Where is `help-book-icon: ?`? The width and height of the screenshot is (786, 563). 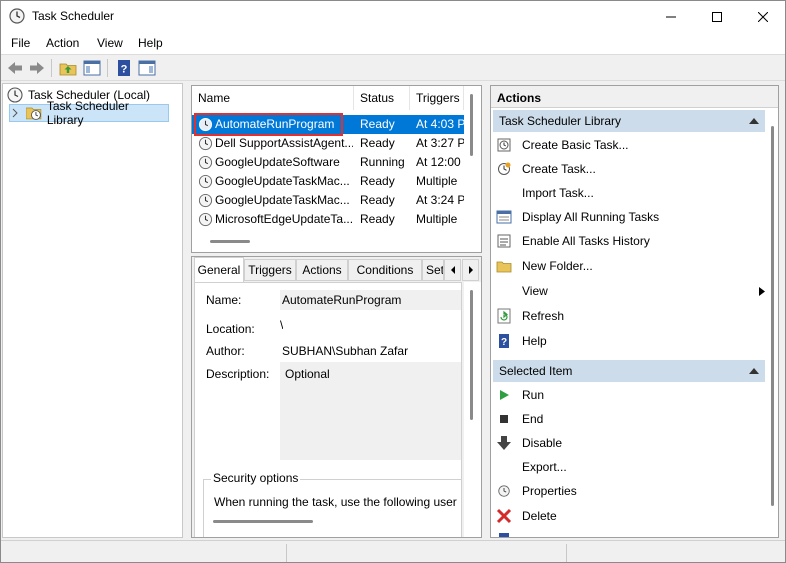
help-book-icon: ? is located at coordinates (124, 68).